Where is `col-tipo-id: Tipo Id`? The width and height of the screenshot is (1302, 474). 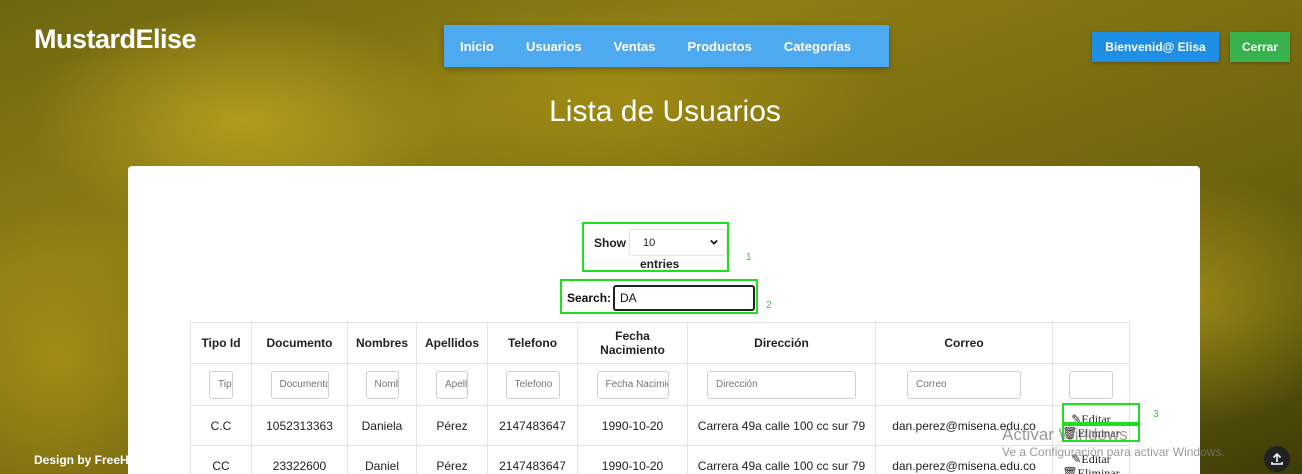 col-tipo-id: Tipo Id is located at coordinates (221, 343).